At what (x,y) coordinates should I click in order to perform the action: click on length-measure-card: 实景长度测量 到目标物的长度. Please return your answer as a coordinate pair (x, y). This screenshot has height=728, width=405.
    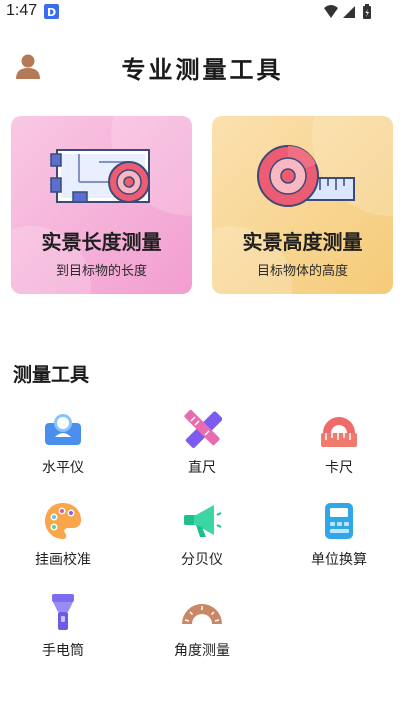
    Looking at the image, I should click on (101, 205).